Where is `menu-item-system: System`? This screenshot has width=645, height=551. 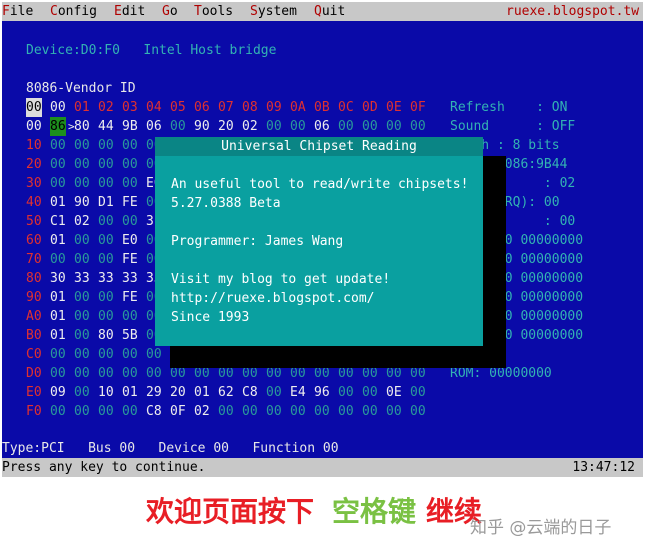
menu-item-system: System is located at coordinates (273, 11).